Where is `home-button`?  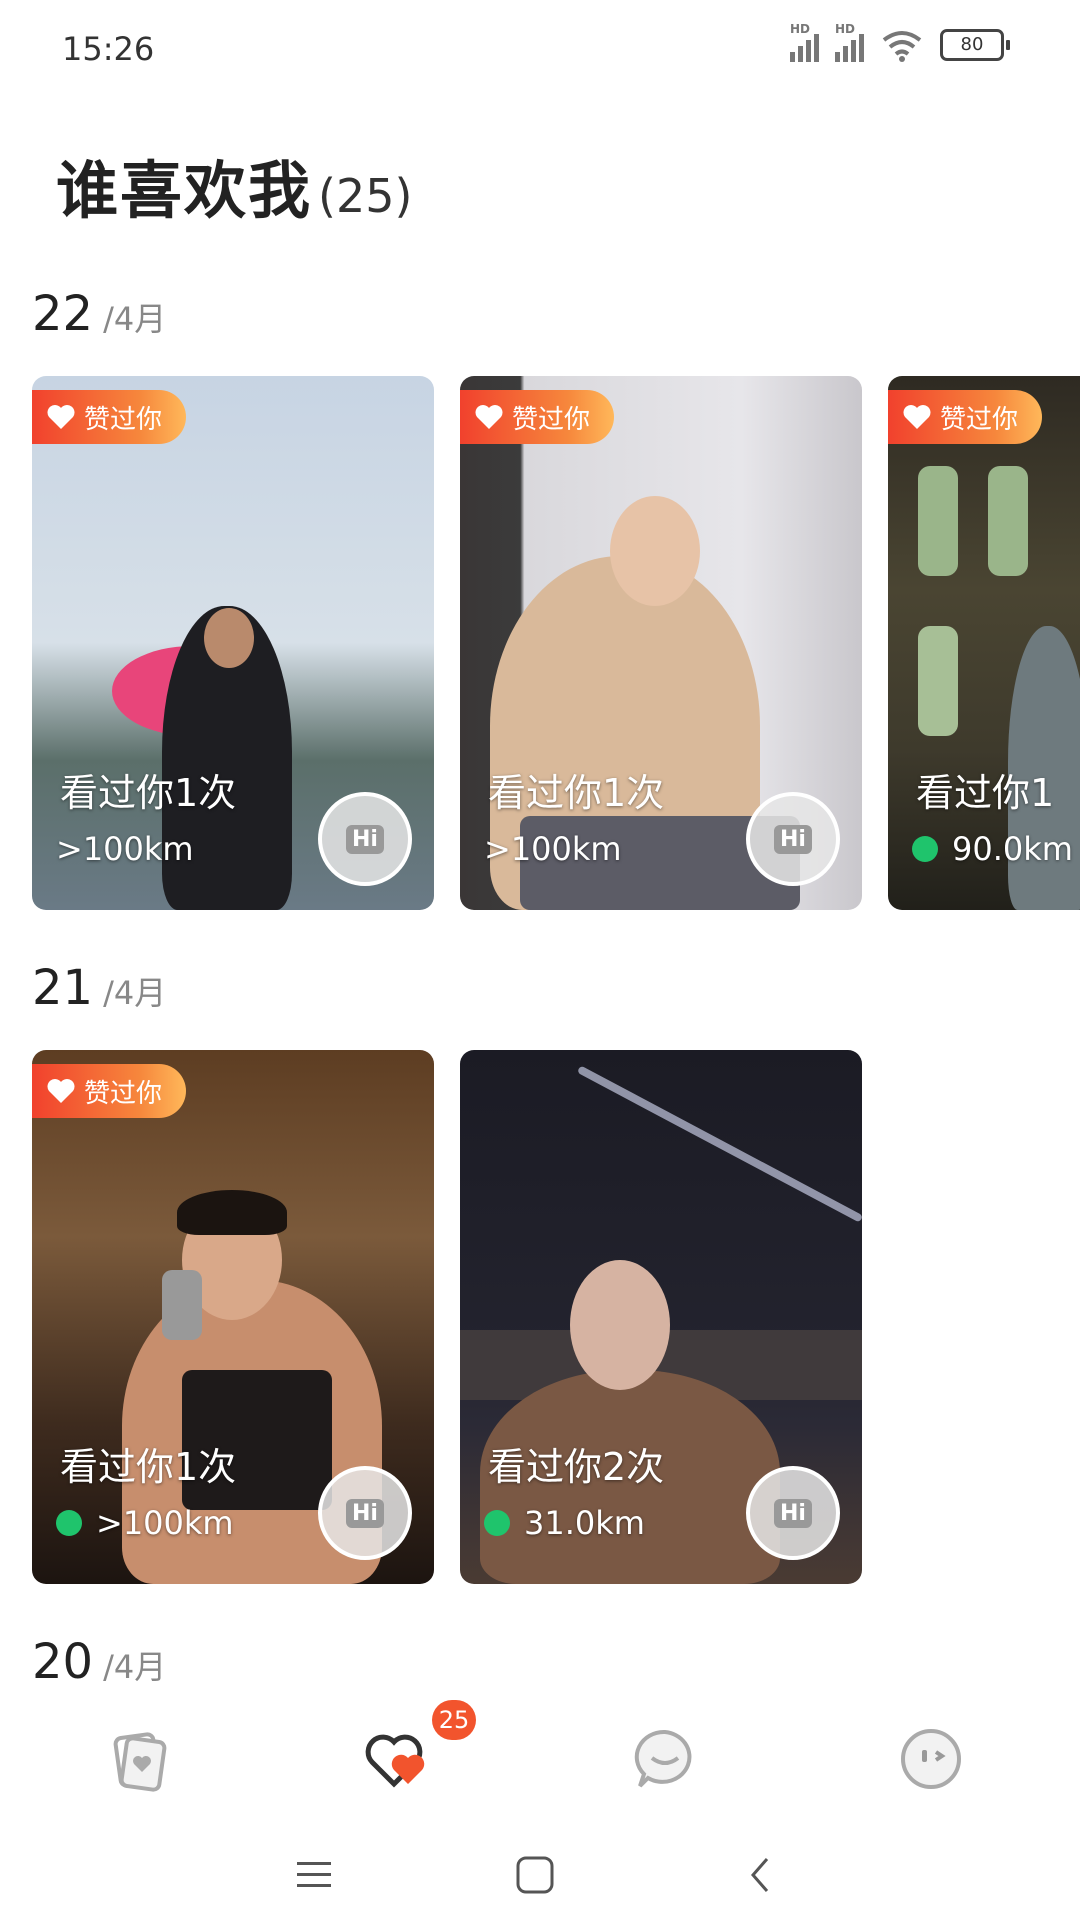 home-button is located at coordinates (535, 1875).